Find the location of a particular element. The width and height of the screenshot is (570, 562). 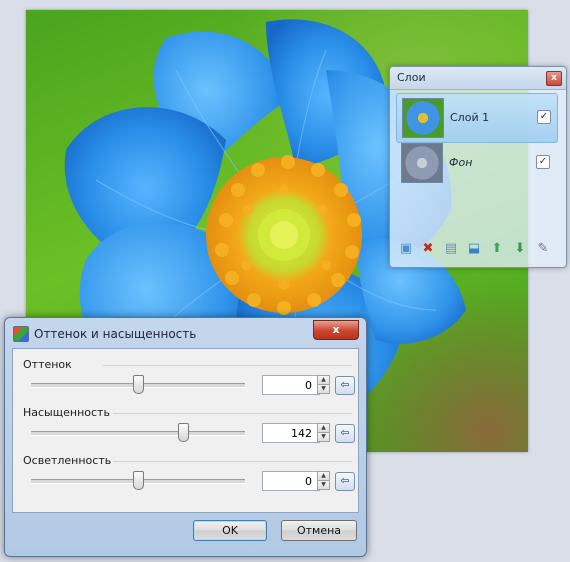

layer-name: Фон is located at coordinates (461, 162).